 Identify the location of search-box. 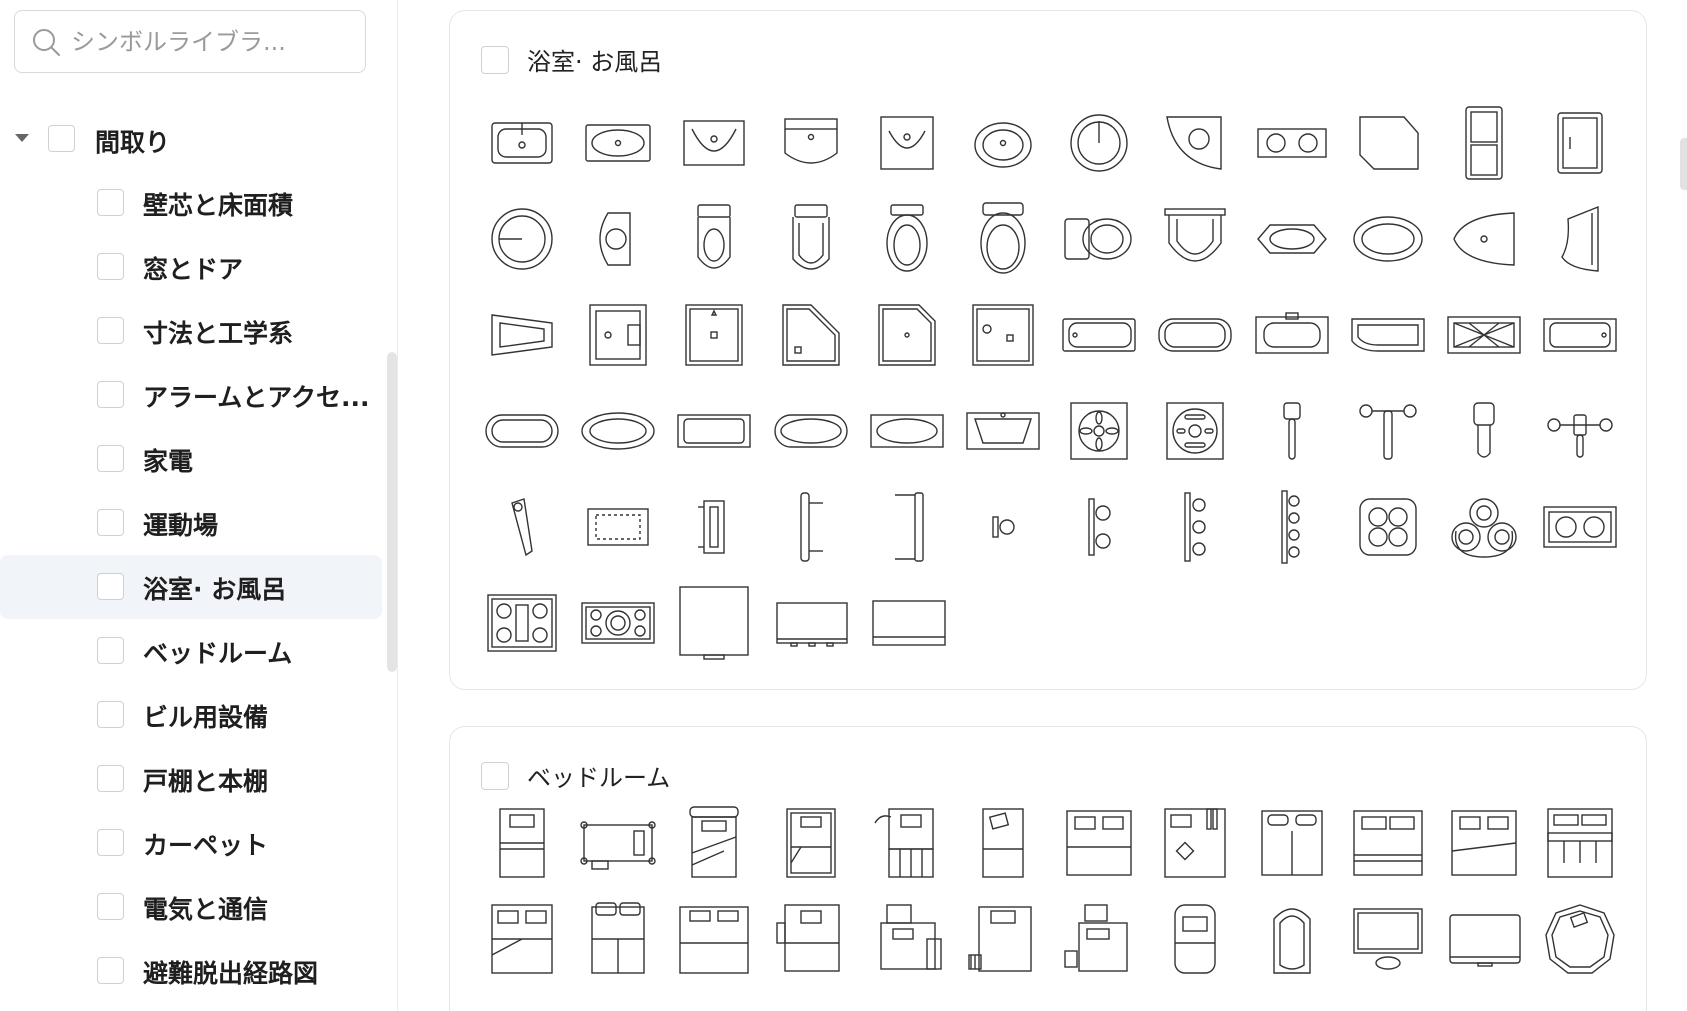
(190, 41).